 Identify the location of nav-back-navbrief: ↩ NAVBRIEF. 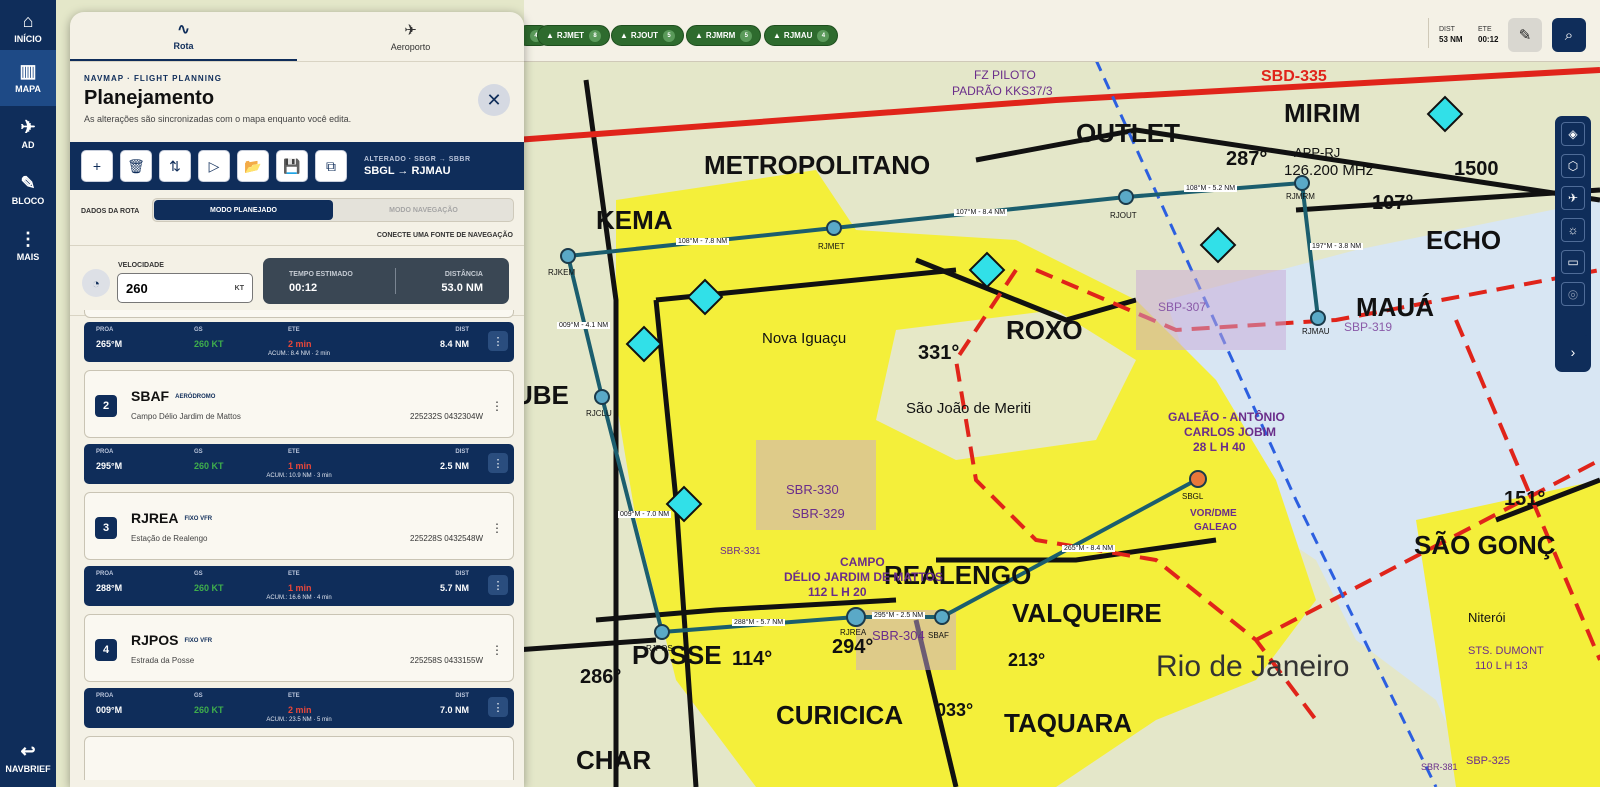
(28, 758).